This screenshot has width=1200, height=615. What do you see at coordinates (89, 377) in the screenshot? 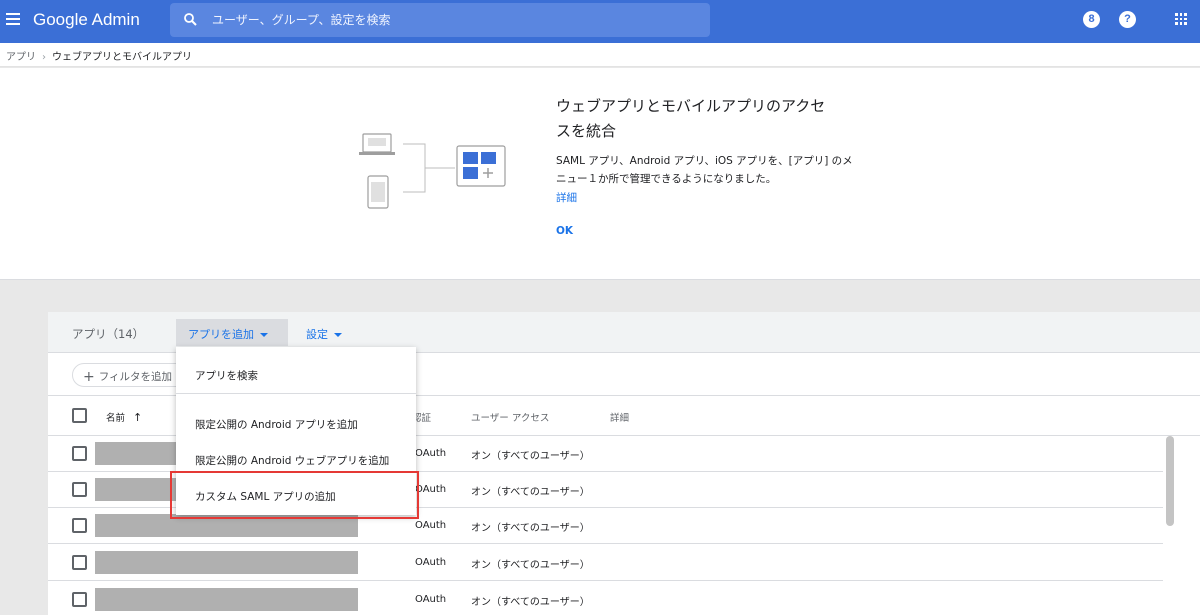
I see `plus-icon: +` at bounding box center [89, 377].